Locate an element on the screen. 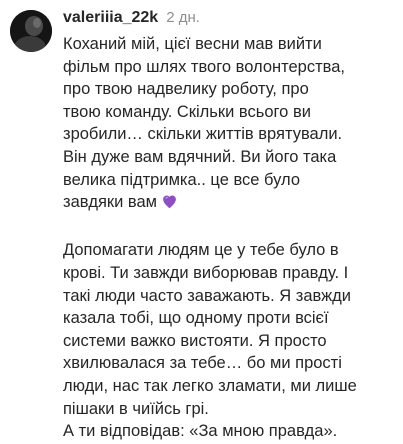  purple-heart-icon is located at coordinates (169, 205).